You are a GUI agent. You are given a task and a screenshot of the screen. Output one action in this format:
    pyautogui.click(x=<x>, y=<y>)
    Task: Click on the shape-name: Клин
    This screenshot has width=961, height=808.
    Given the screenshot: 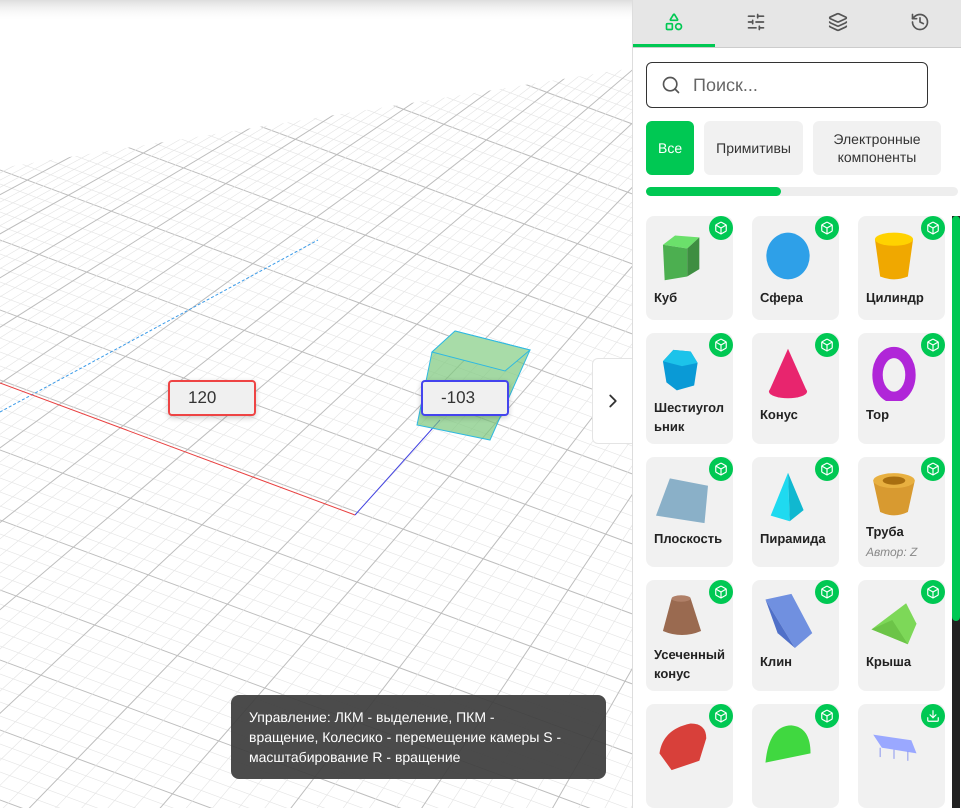 What is the action you would take?
    pyautogui.click(x=777, y=662)
    